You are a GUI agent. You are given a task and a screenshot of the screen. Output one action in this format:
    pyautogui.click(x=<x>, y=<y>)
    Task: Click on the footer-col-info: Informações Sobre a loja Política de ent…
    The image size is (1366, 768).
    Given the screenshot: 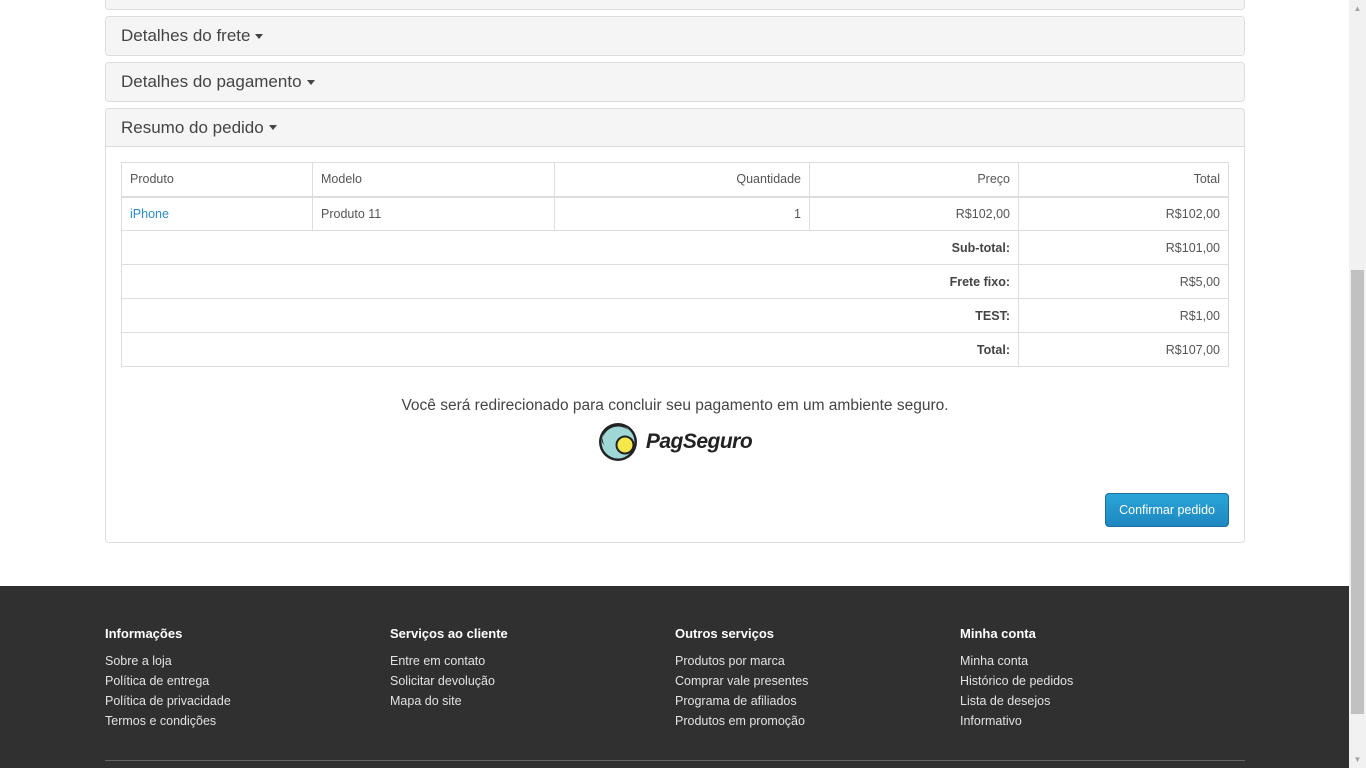 What is the action you would take?
    pyautogui.click(x=247, y=678)
    